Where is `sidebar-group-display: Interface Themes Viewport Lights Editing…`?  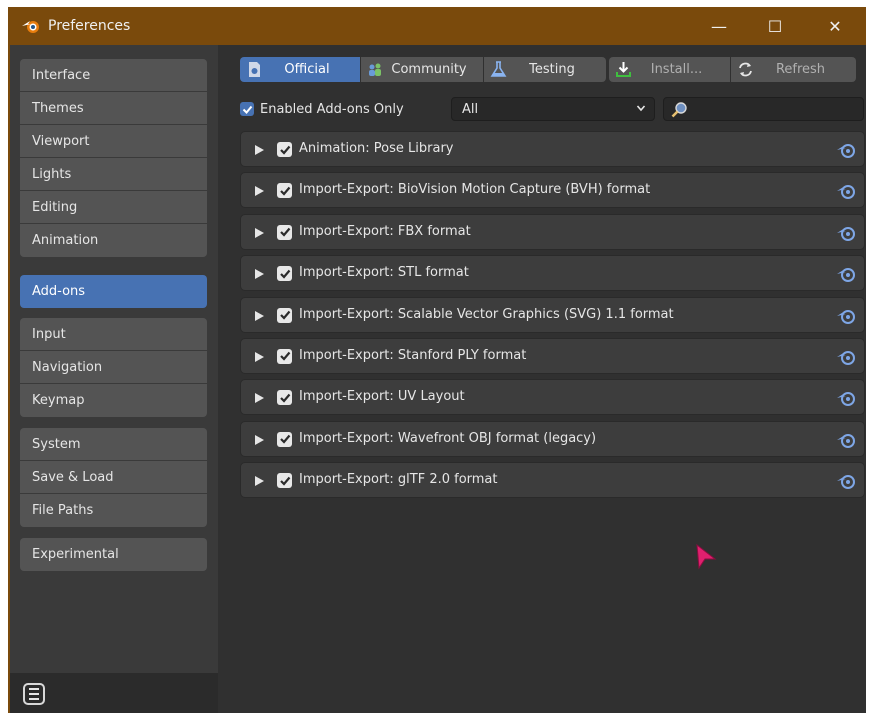
sidebar-group-display: Interface Themes Viewport Lights Editing… is located at coordinates (113, 158).